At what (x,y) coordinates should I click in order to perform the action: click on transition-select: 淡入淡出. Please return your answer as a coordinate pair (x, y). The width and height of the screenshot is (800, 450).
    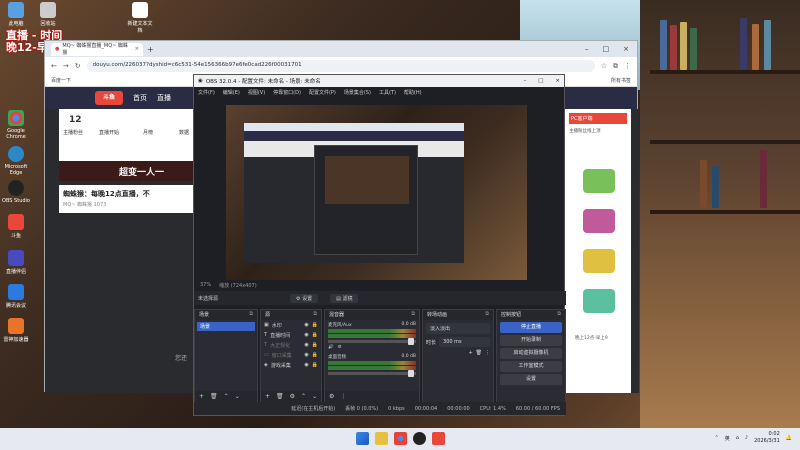
    Looking at the image, I should click on (458, 328).